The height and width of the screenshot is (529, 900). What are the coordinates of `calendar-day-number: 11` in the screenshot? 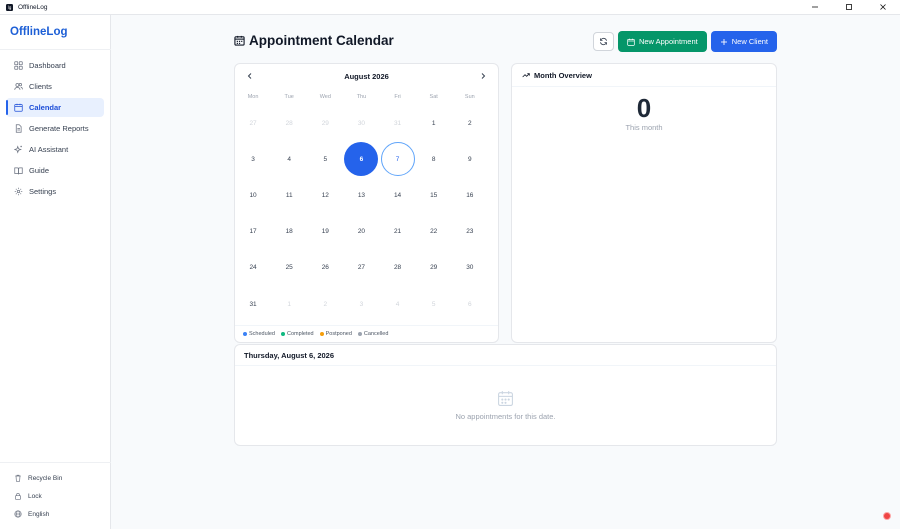 It's located at (289, 195).